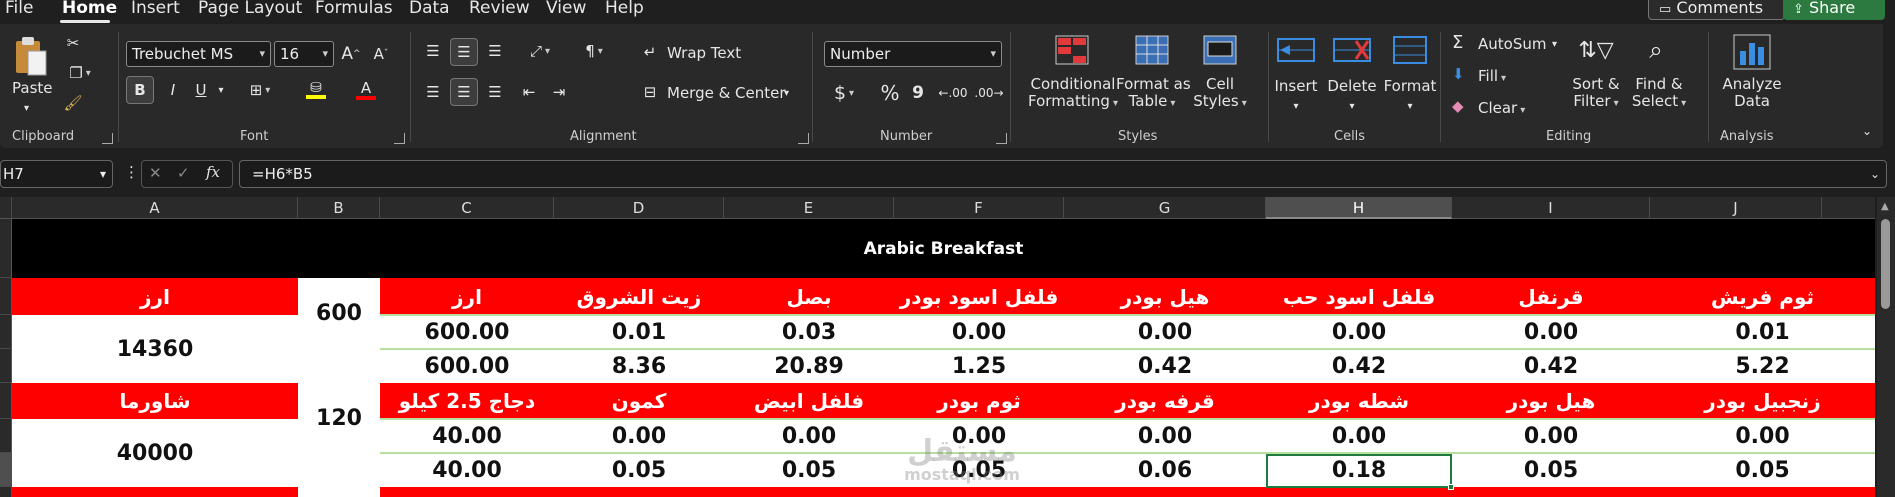  What do you see at coordinates (1165, 401) in the screenshot?
I see `block2-headers-cell: قرفه بودر` at bounding box center [1165, 401].